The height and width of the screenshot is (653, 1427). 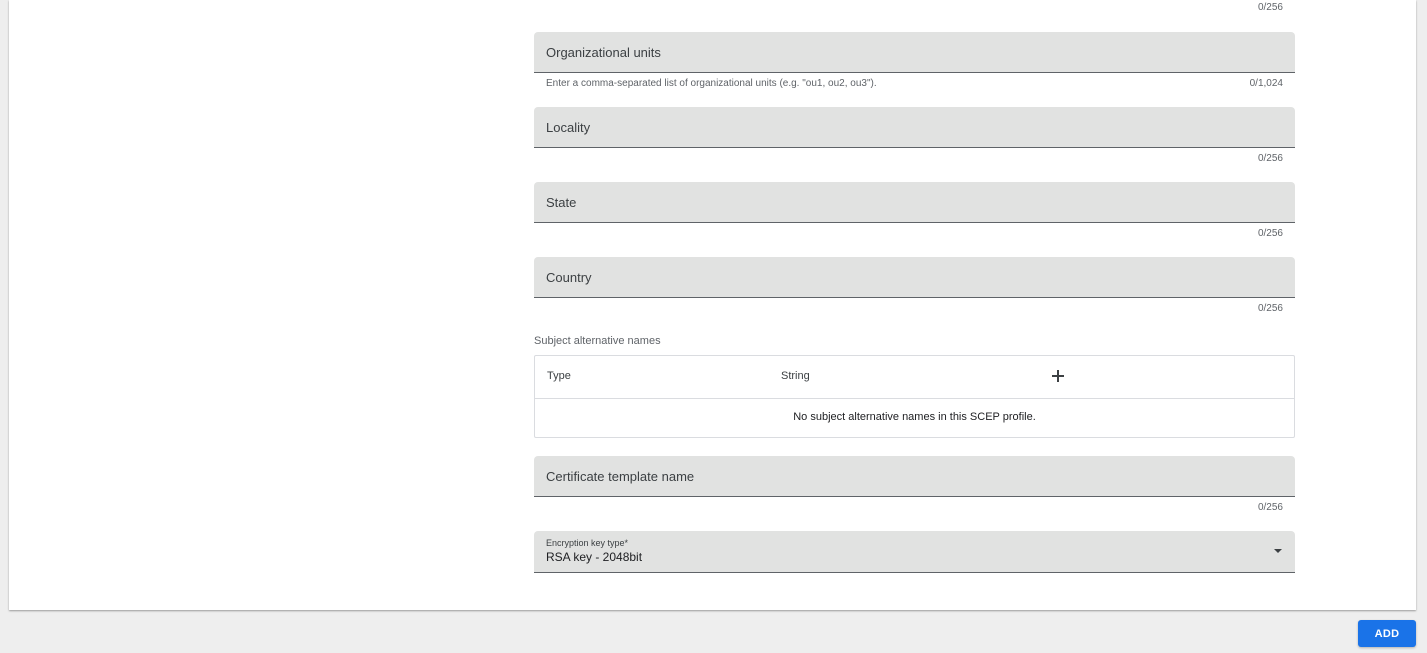 What do you see at coordinates (594, 557) in the screenshot?
I see `encryption-key-type-value: RSA key - 2048bit` at bounding box center [594, 557].